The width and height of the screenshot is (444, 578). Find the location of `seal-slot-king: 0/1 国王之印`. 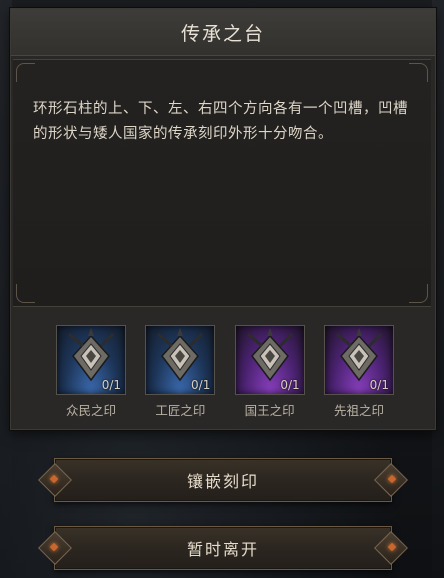

seal-slot-king: 0/1 国王之印 is located at coordinates (270, 373).